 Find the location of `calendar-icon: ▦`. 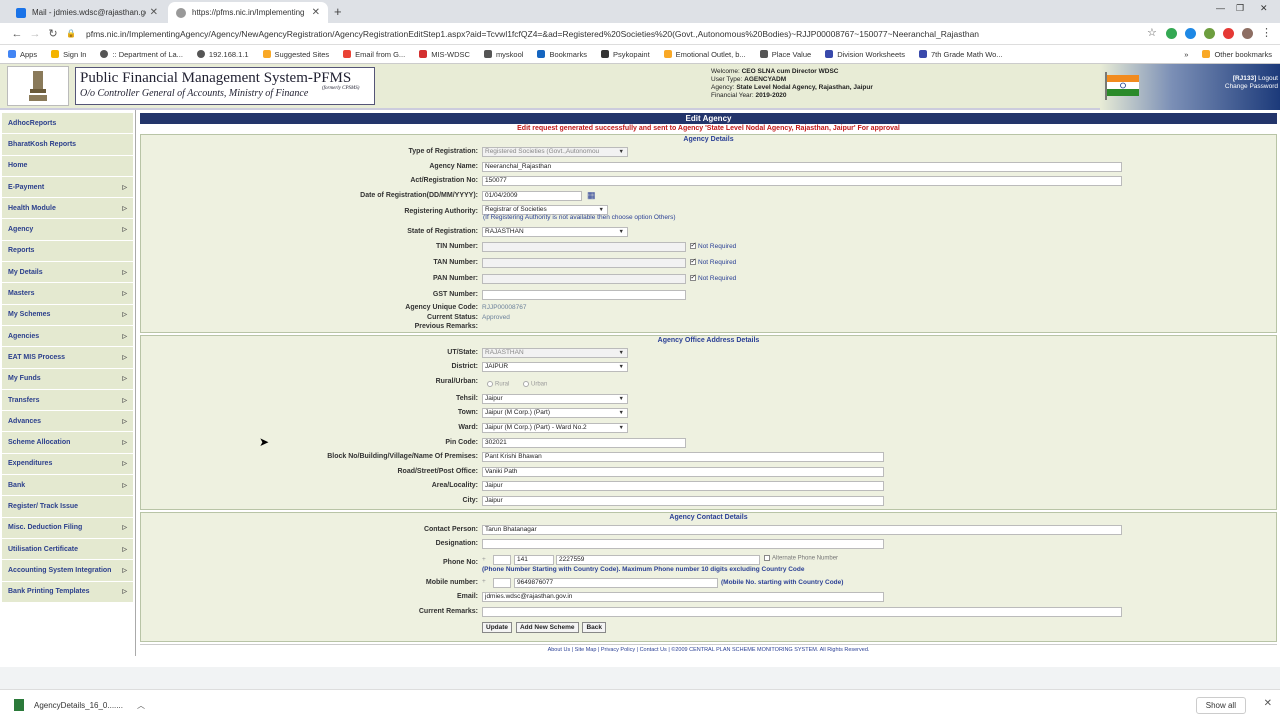

calendar-icon: ▦ is located at coordinates (591, 195).